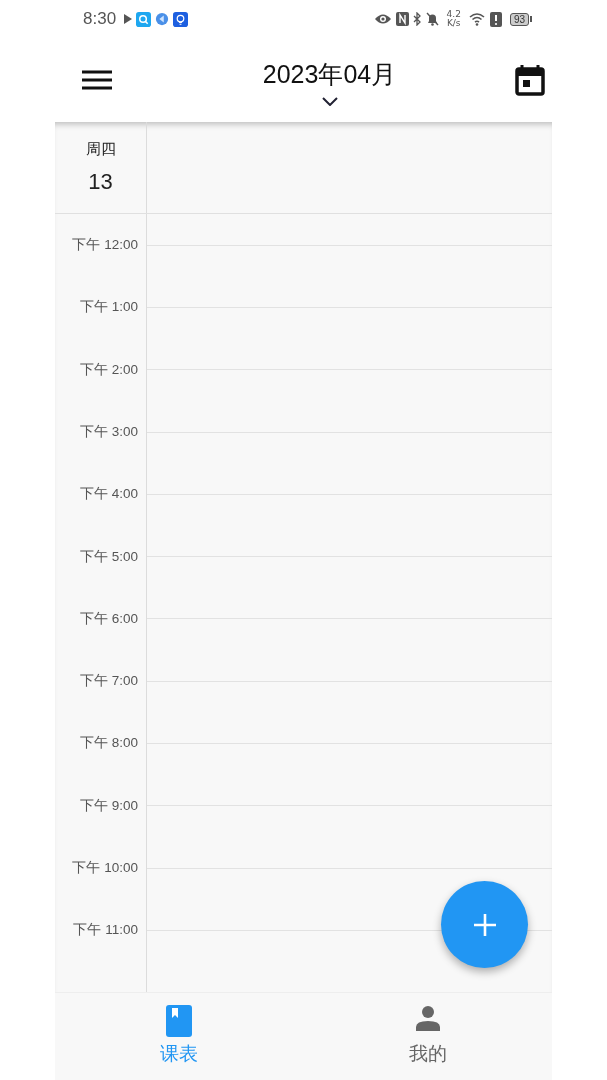 Image resolution: width=607 pixels, height=1080 pixels. What do you see at coordinates (108, 805) in the screenshot?
I see `time-label: 下午 9:00` at bounding box center [108, 805].